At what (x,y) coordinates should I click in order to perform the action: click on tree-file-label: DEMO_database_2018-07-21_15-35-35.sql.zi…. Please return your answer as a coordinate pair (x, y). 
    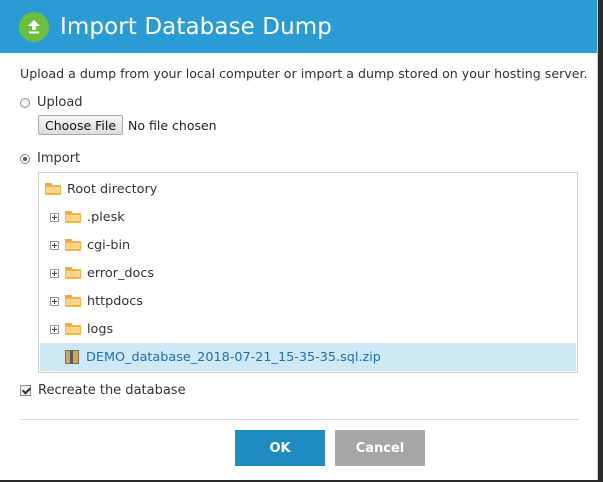
    Looking at the image, I should click on (233, 357).